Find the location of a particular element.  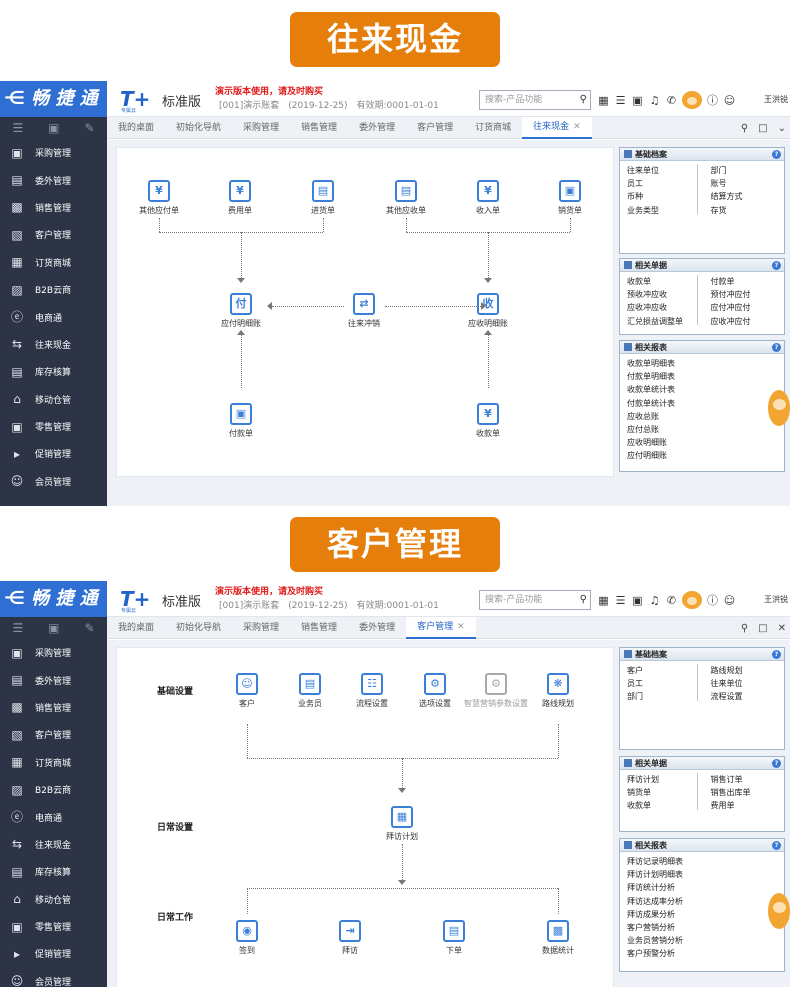

node-salesman: ▤ 业务员 is located at coordinates (310, 691).